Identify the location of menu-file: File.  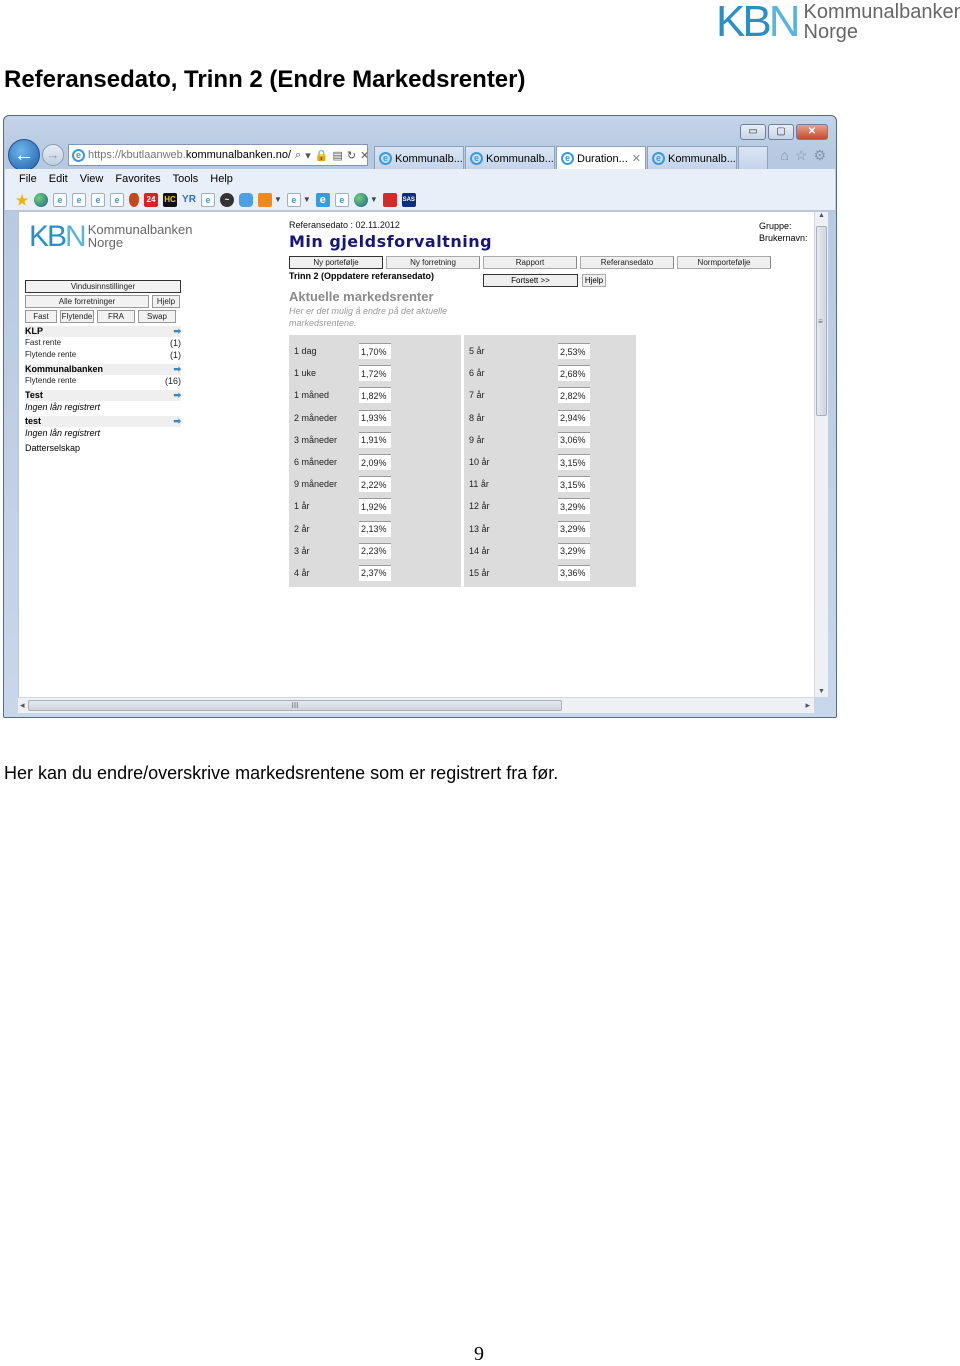
(28, 179).